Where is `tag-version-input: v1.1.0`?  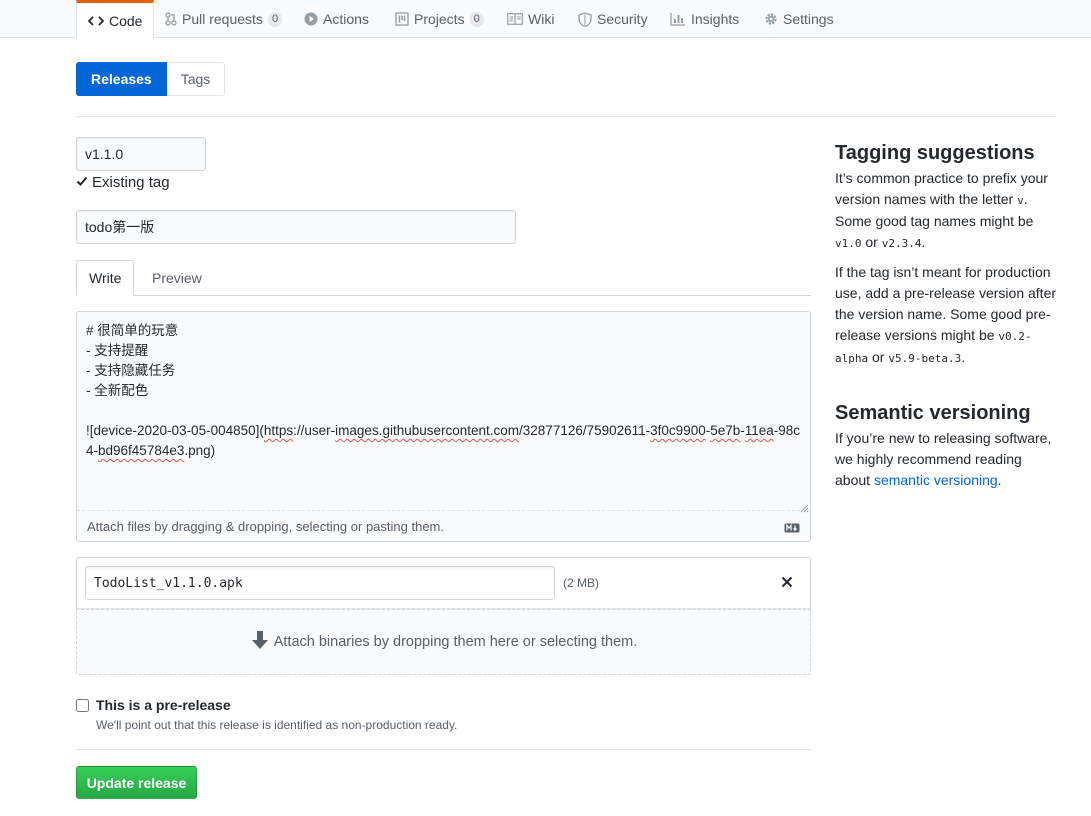
tag-version-input: v1.1.0 is located at coordinates (141, 154).